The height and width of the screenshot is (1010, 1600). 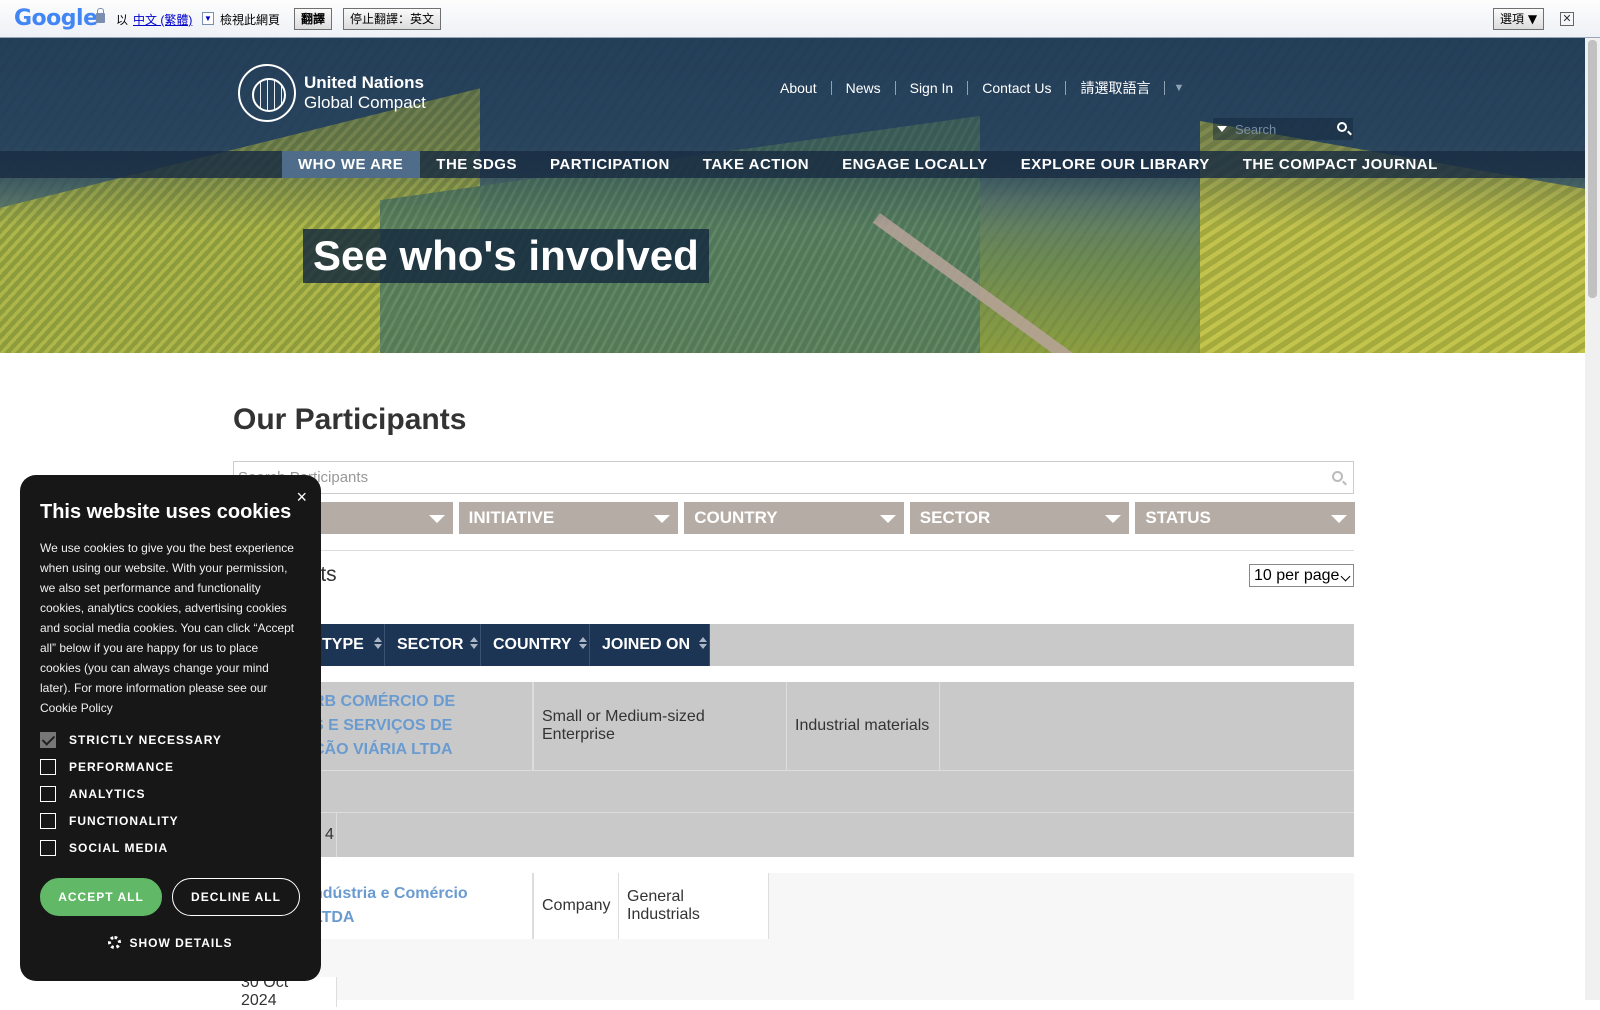 What do you see at coordinates (166, 512) in the screenshot?
I see `cookie-title: This website uses cookies` at bounding box center [166, 512].